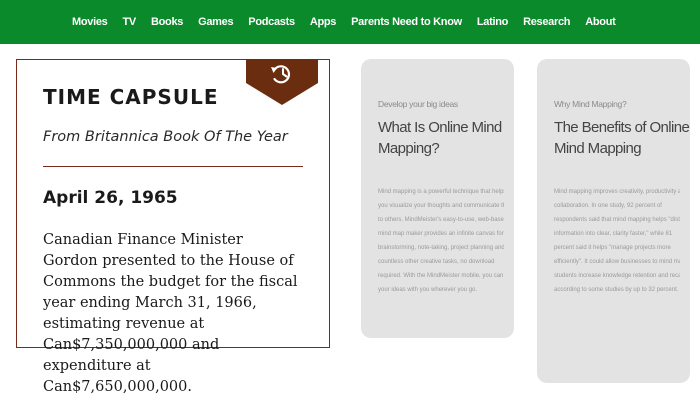 The height and width of the screenshot is (400, 700). Describe the element at coordinates (173, 166) in the screenshot. I see `capsule-divider` at that location.